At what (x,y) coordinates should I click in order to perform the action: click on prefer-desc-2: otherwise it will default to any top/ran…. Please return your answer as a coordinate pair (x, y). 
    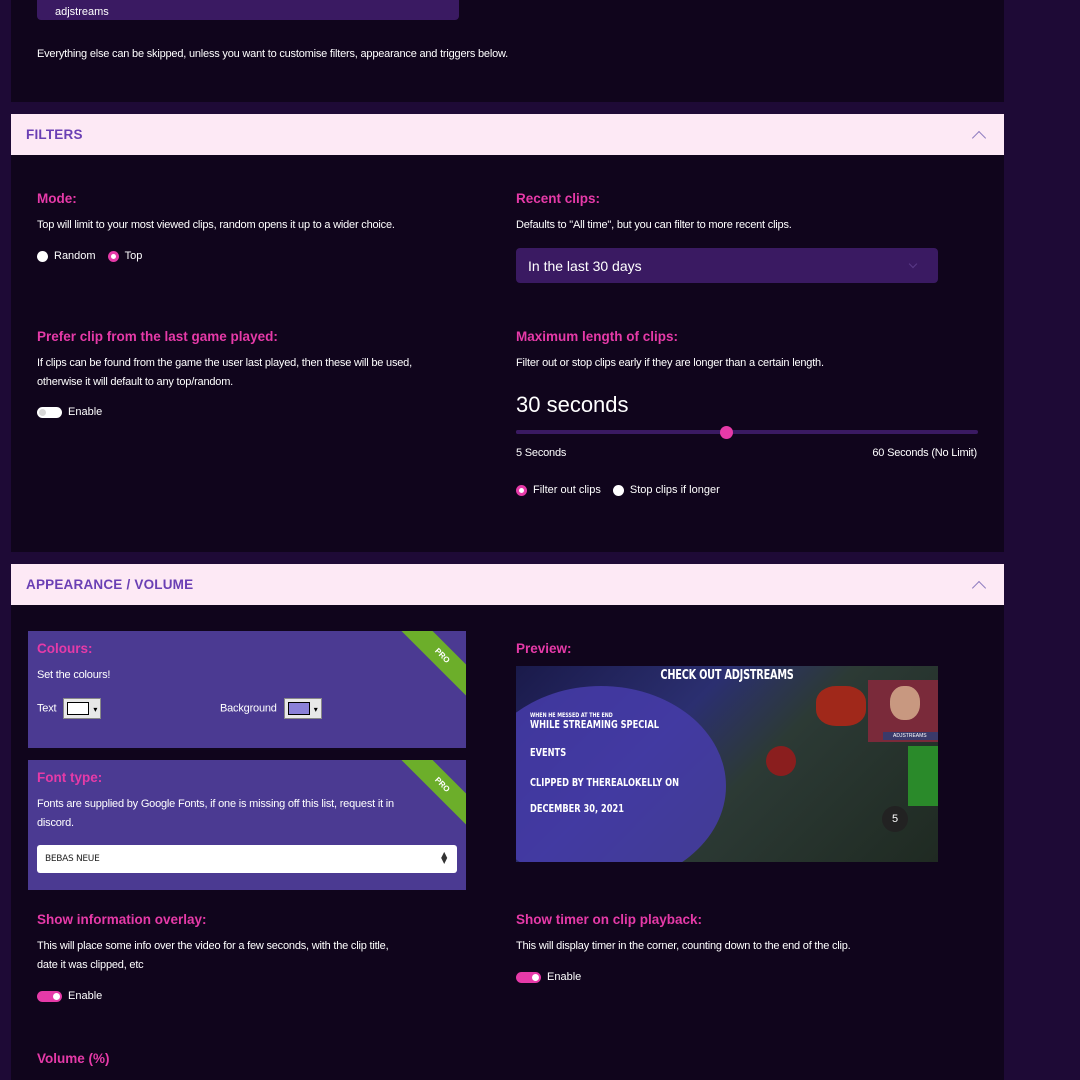
    Looking at the image, I should click on (135, 382).